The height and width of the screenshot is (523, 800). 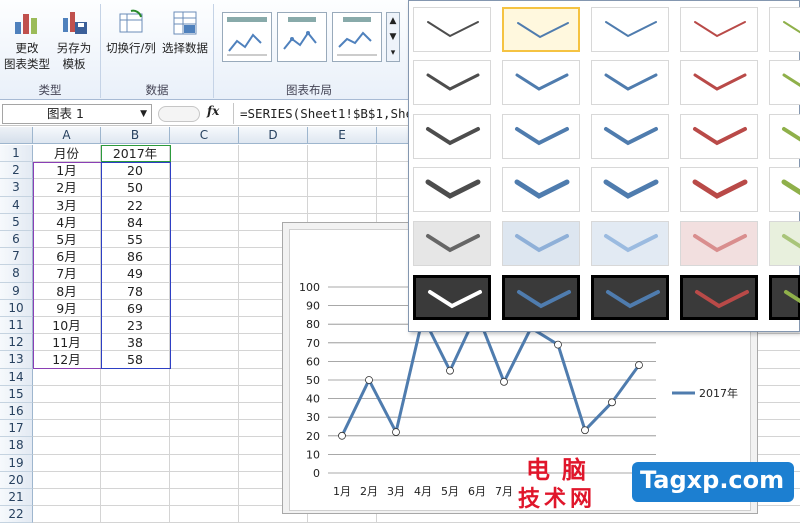 I want to click on row-header: 22, so click(x=16, y=514).